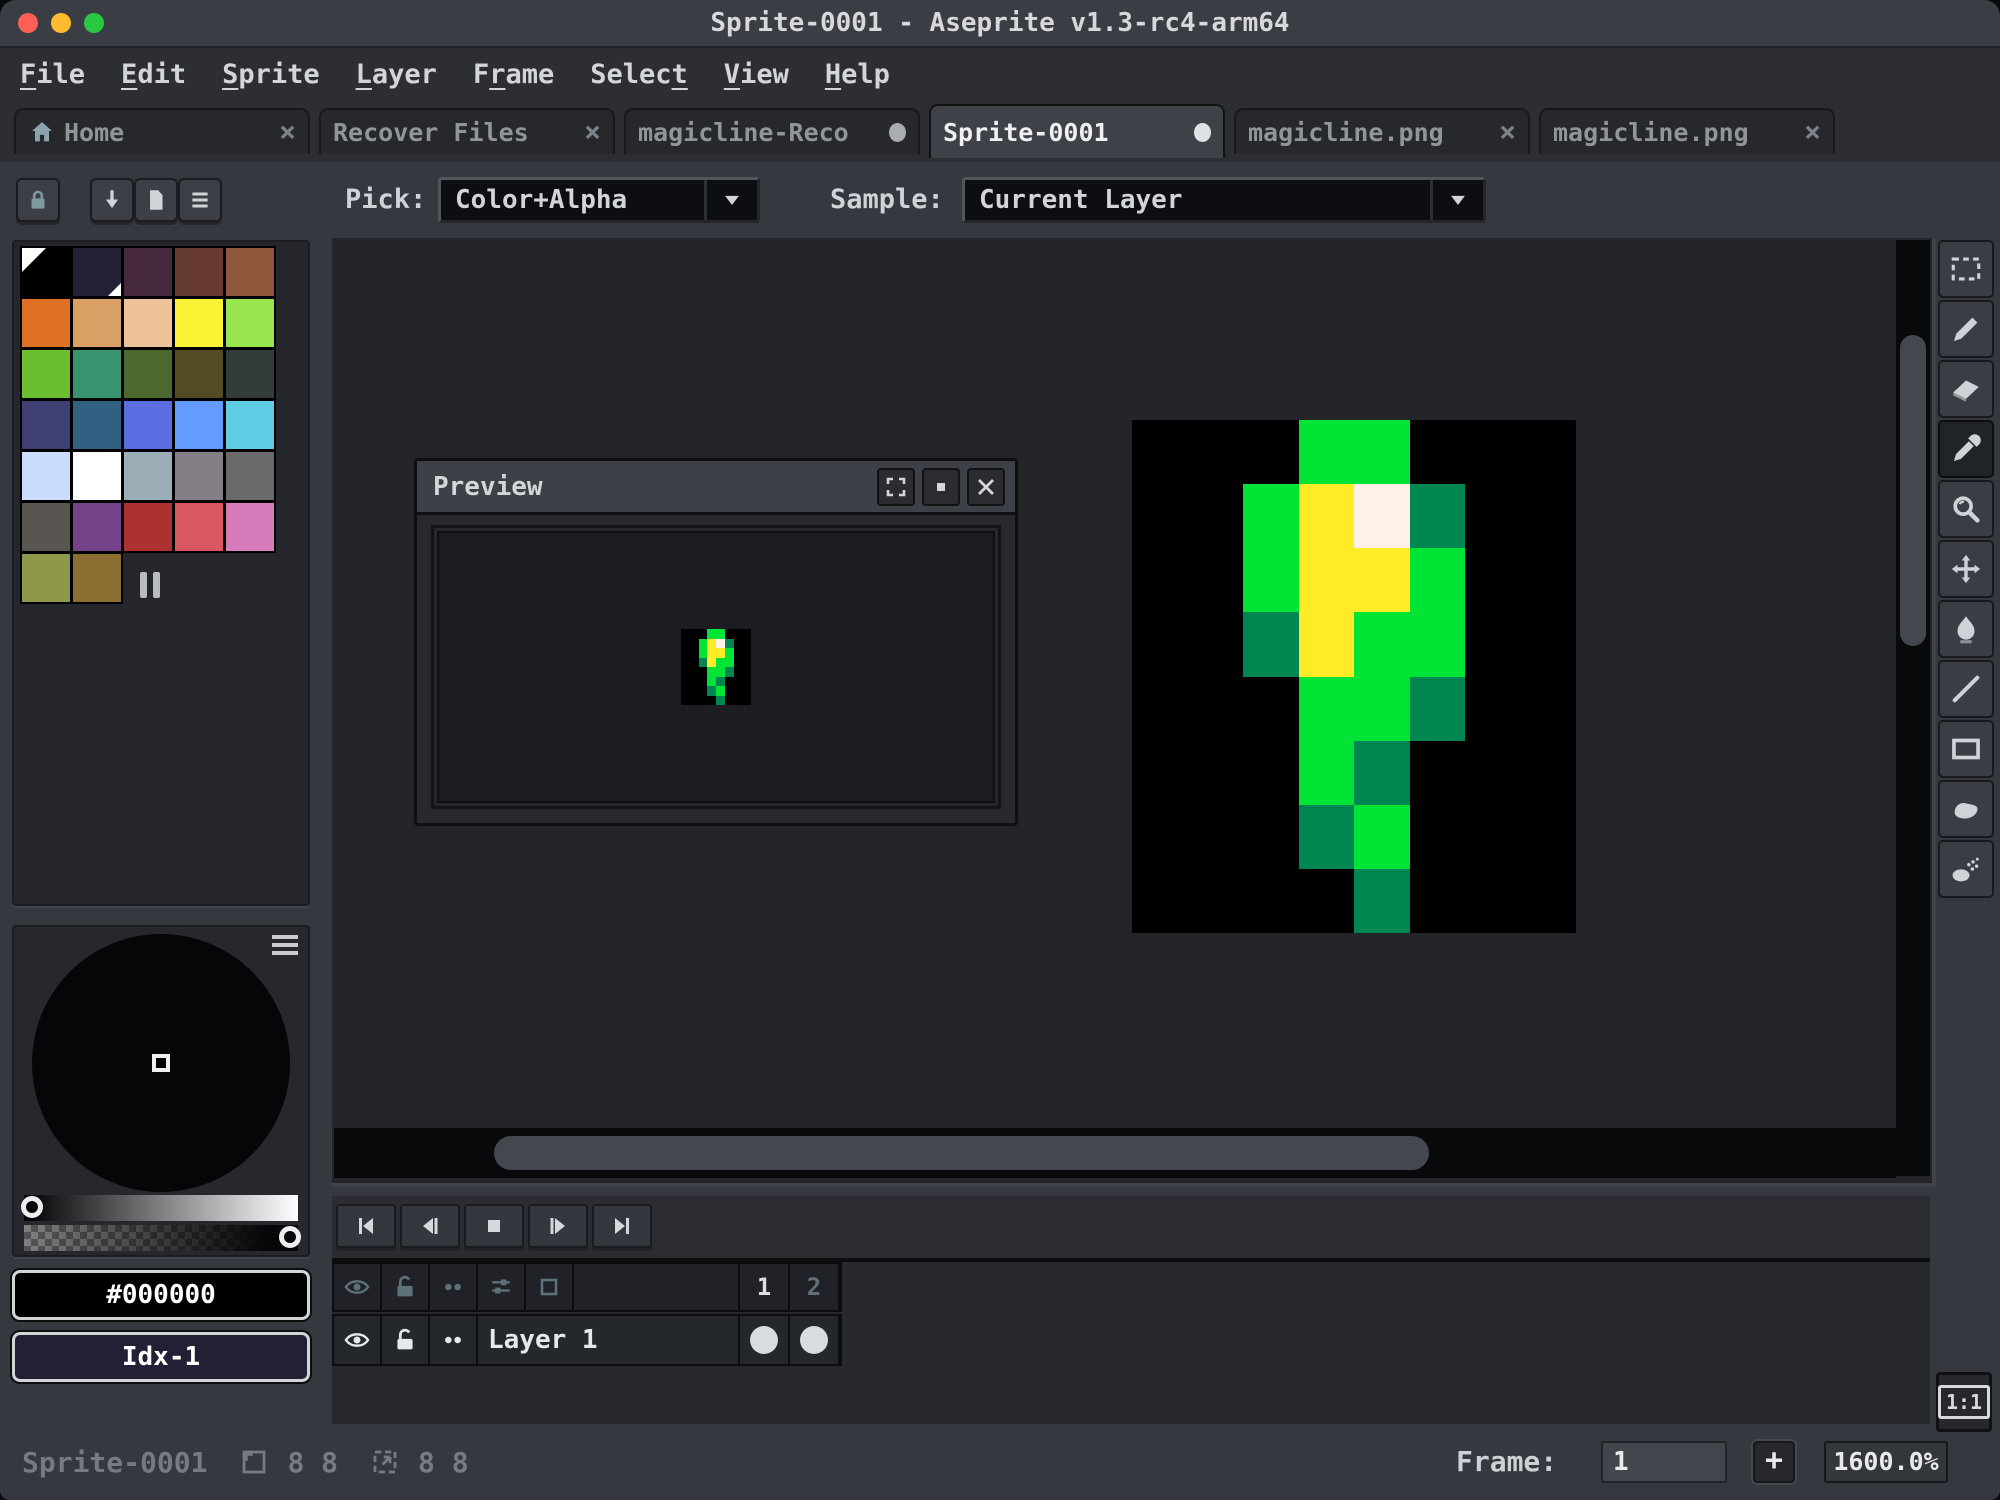  Describe the element at coordinates (941, 486) in the screenshot. I see `preview-center-button` at that location.